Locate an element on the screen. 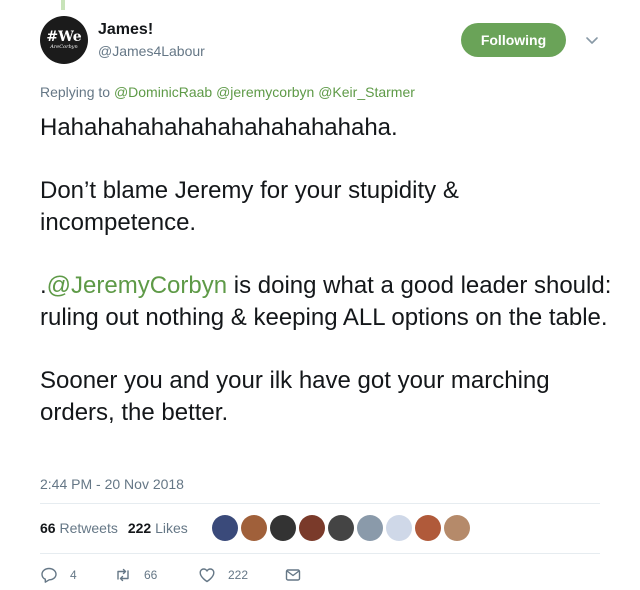 This screenshot has width=640, height=590. timestamp: 2:44 PM - 20 Nov 2018 is located at coordinates (112, 484).